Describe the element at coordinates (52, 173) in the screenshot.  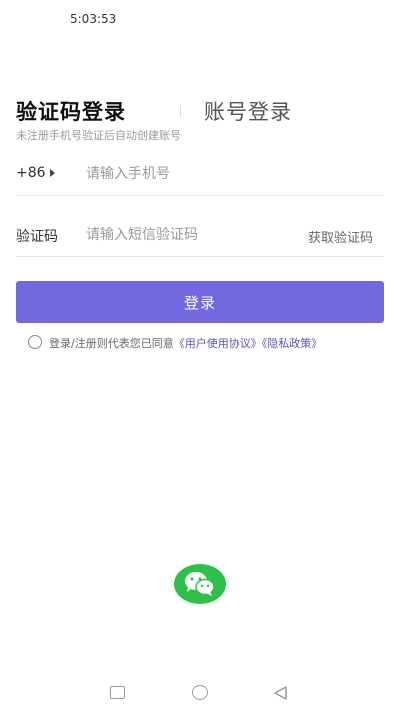
I see `caret-right-icon` at that location.